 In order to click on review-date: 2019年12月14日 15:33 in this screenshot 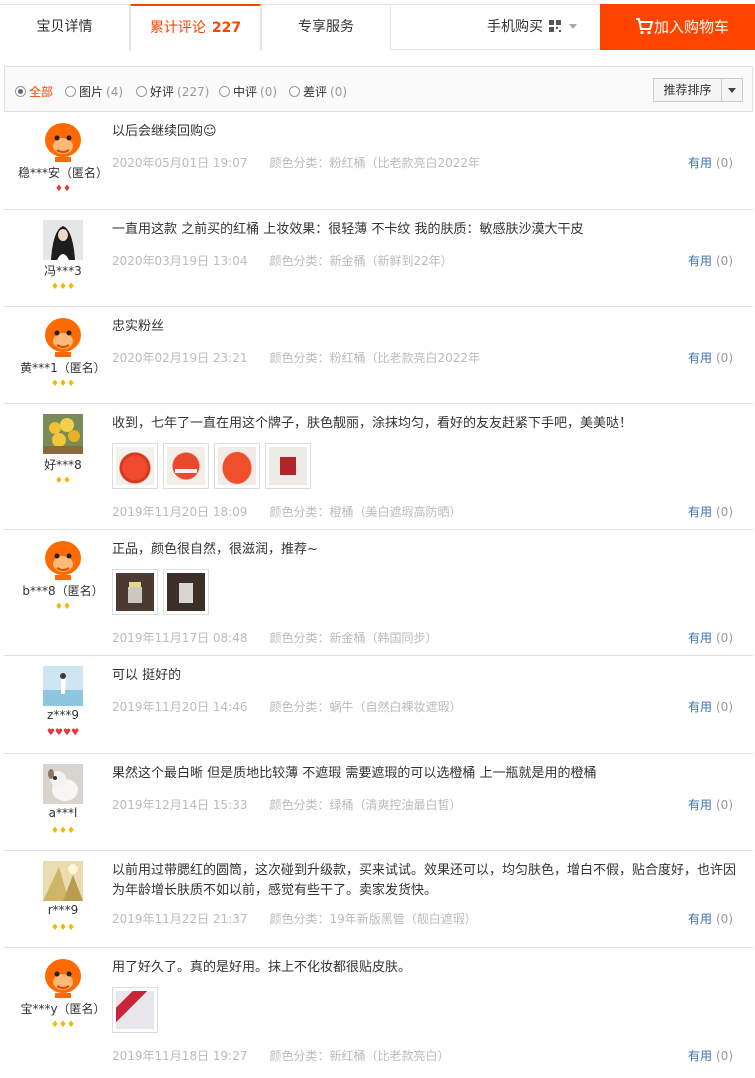, I will do `click(180, 805)`.